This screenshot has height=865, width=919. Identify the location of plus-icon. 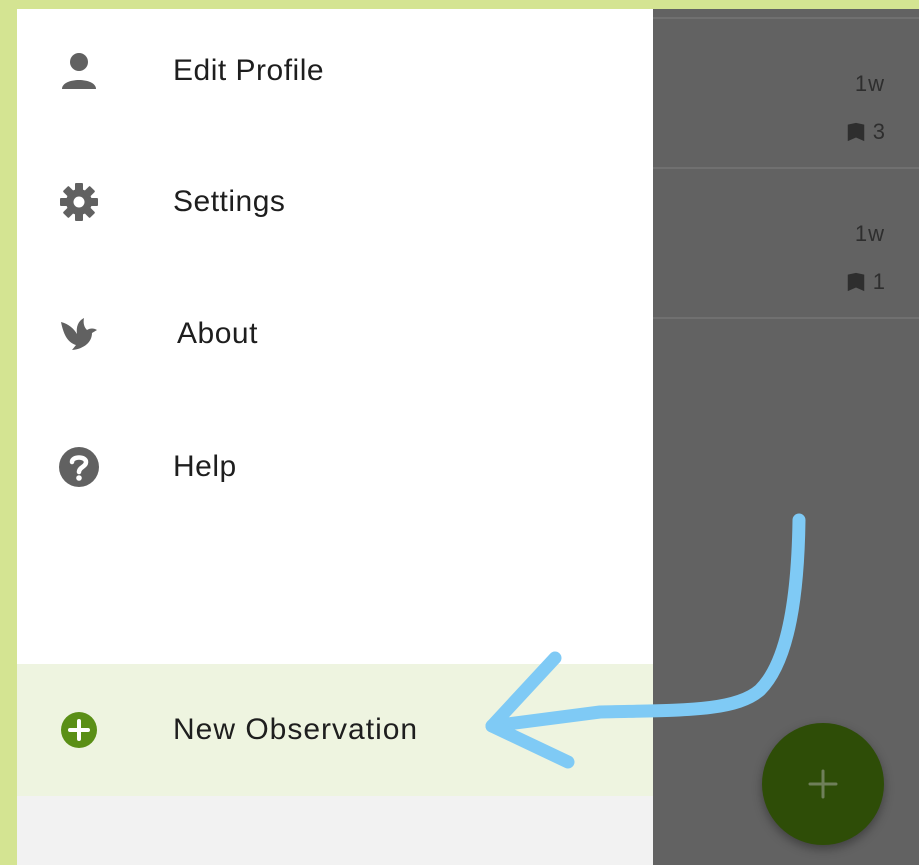
(823, 784).